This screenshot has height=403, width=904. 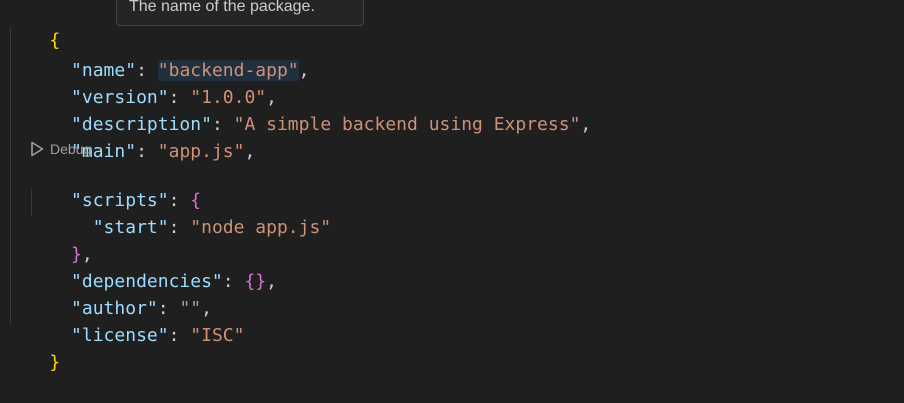 What do you see at coordinates (130, 227) in the screenshot?
I see `start-key: "start"` at bounding box center [130, 227].